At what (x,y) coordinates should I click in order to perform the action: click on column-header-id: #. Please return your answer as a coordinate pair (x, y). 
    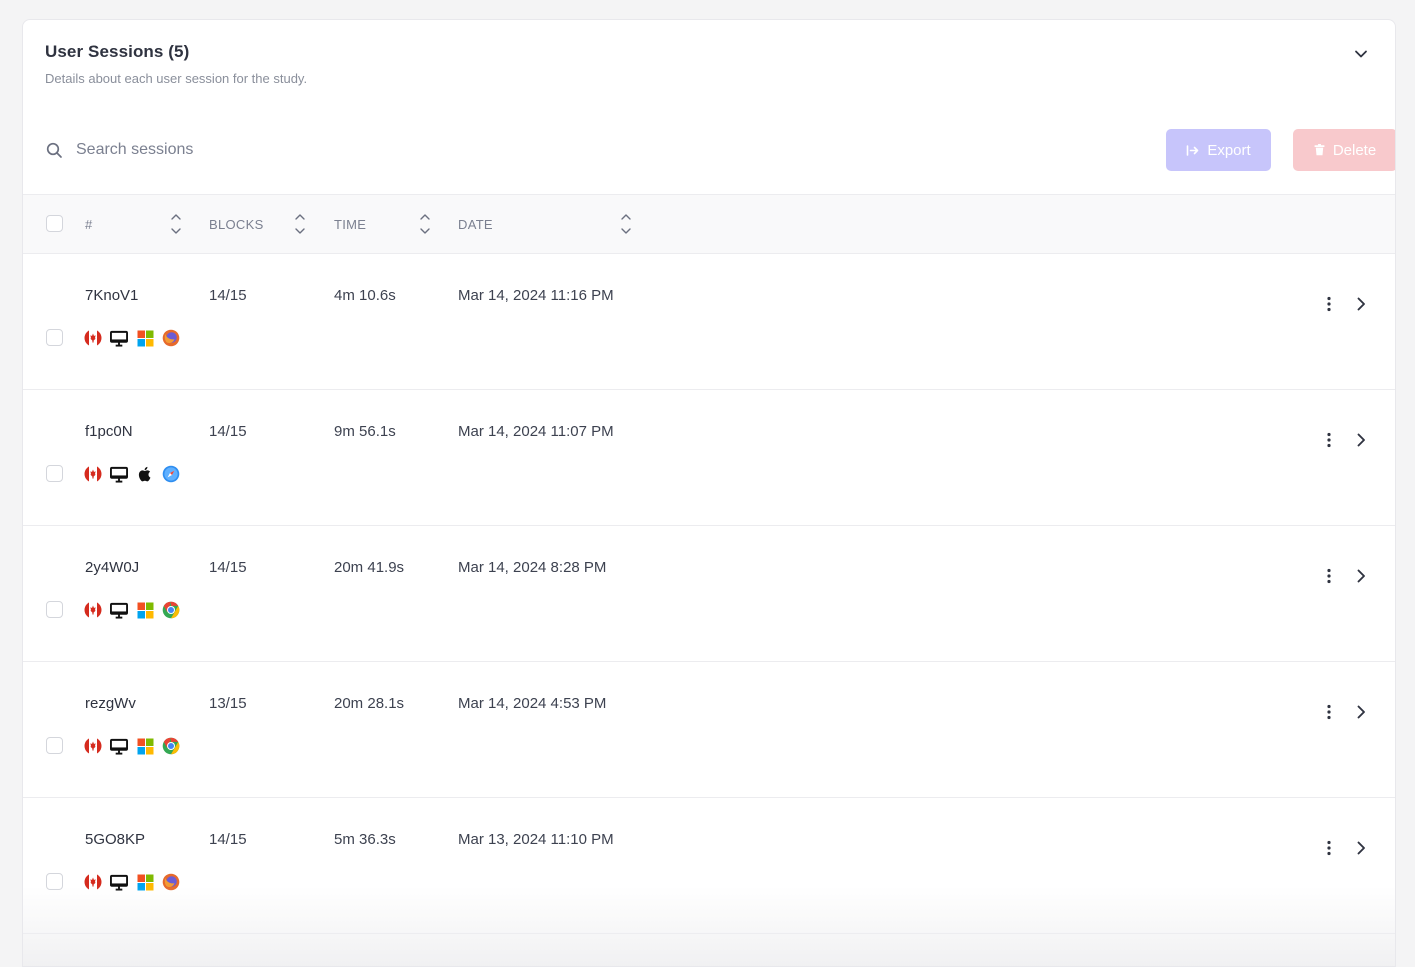
    Looking at the image, I should click on (89, 224).